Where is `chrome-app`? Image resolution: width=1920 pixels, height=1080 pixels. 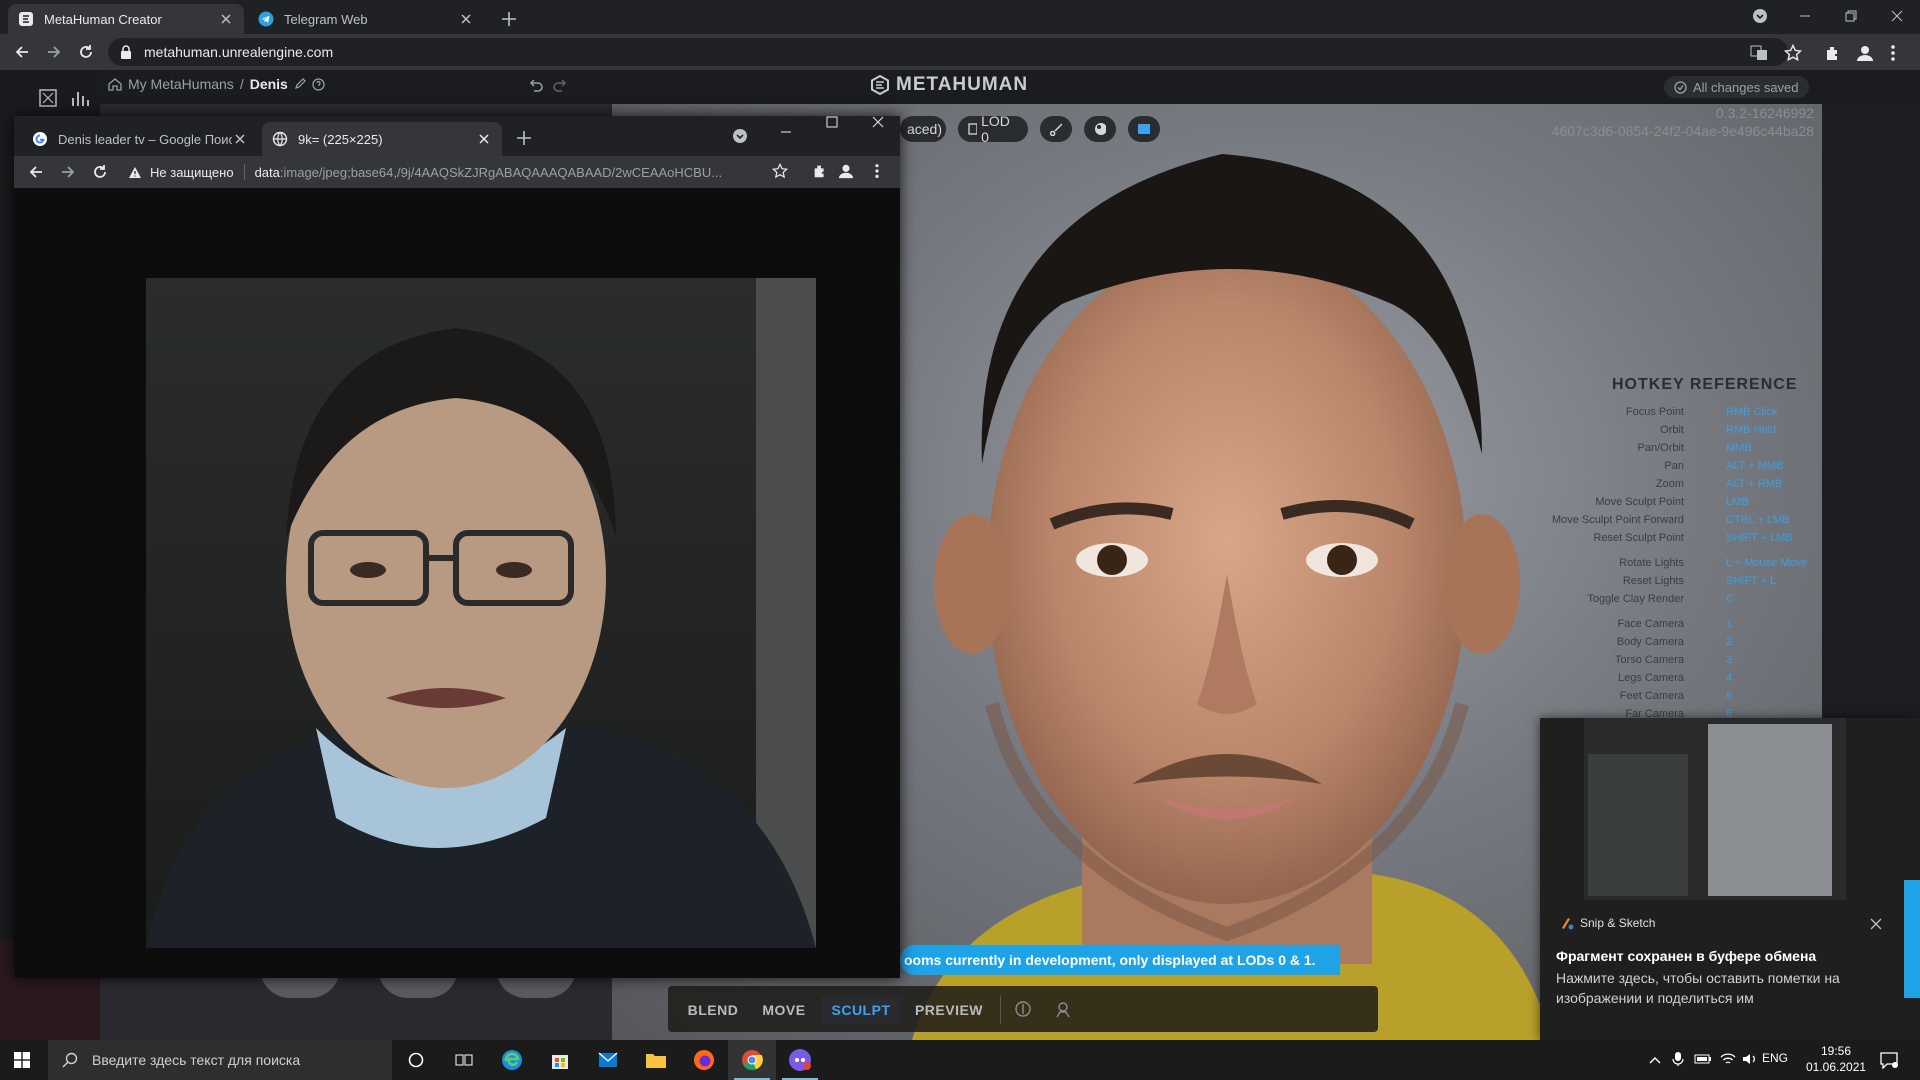
chrome-app is located at coordinates (752, 1060).